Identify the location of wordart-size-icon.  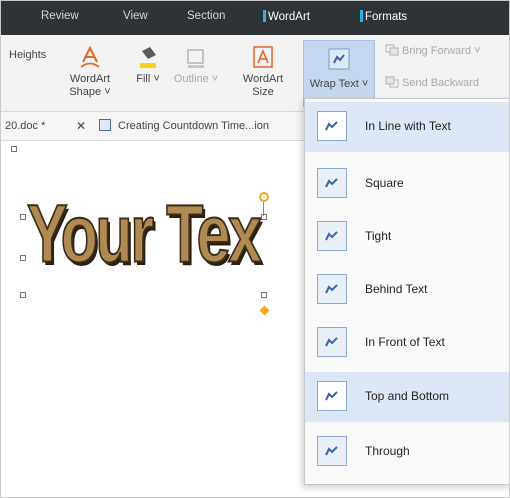
(263, 57).